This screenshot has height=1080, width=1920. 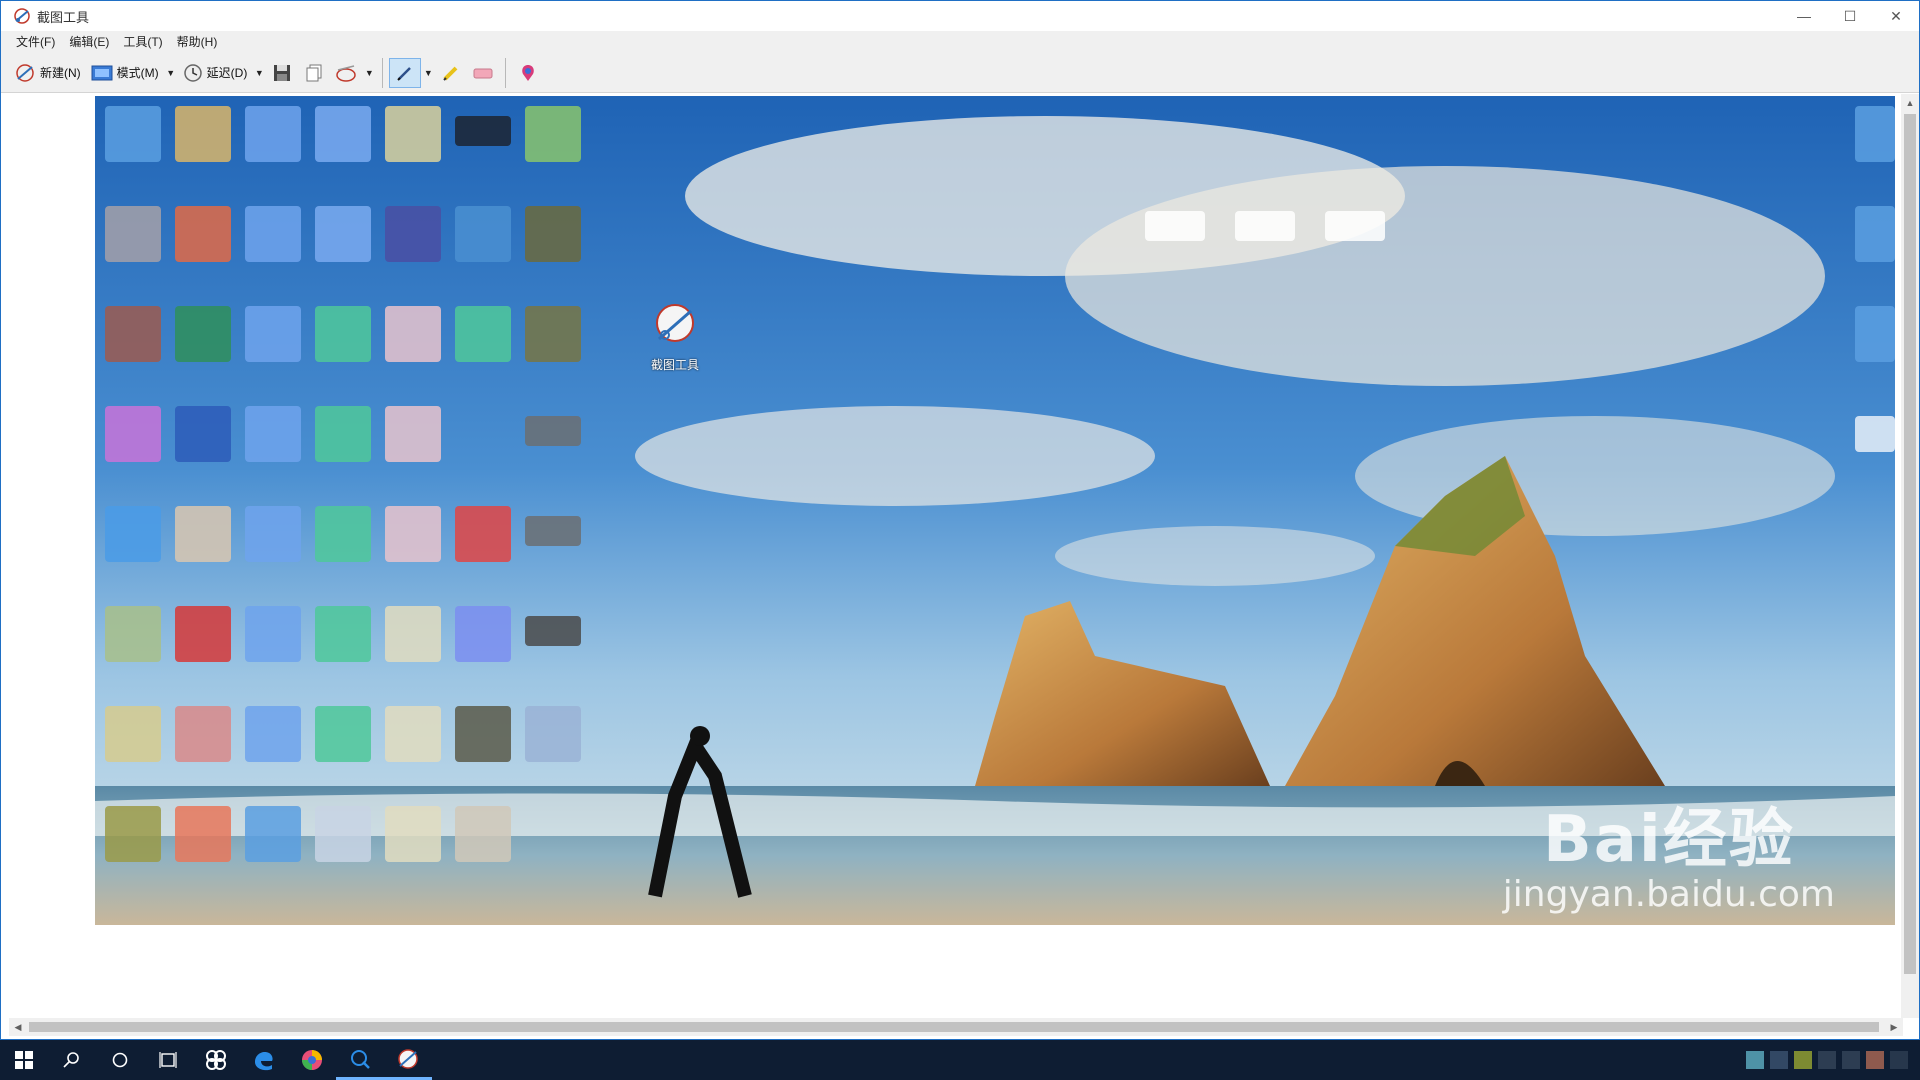 What do you see at coordinates (1910, 103) in the screenshot?
I see `scroll-up-icon: ▲` at bounding box center [1910, 103].